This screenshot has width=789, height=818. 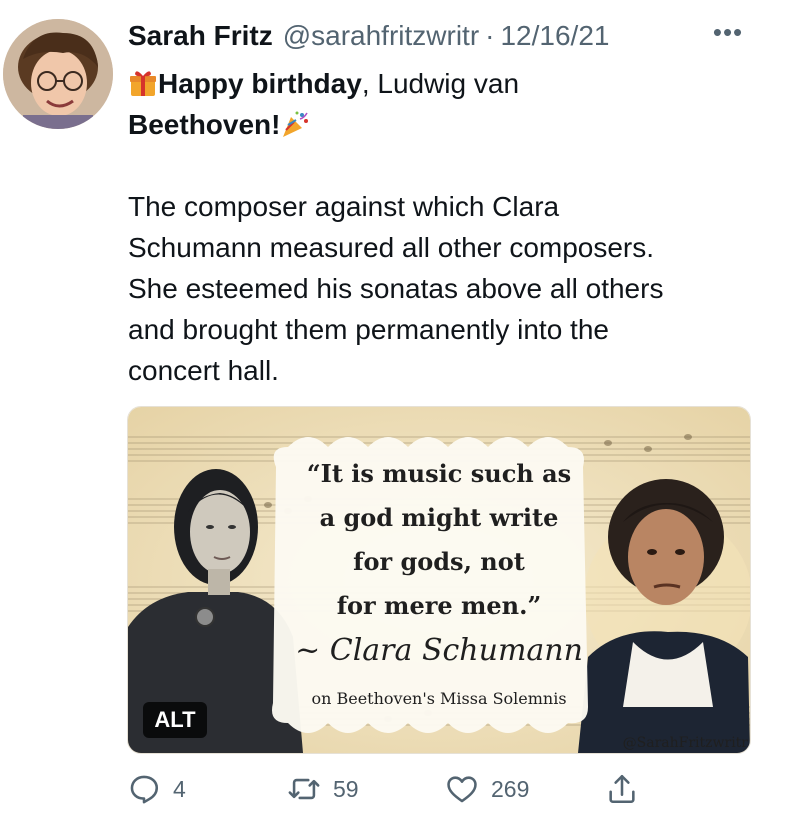 What do you see at coordinates (439, 473) in the screenshot?
I see `quote-line: “It is music such as` at bounding box center [439, 473].